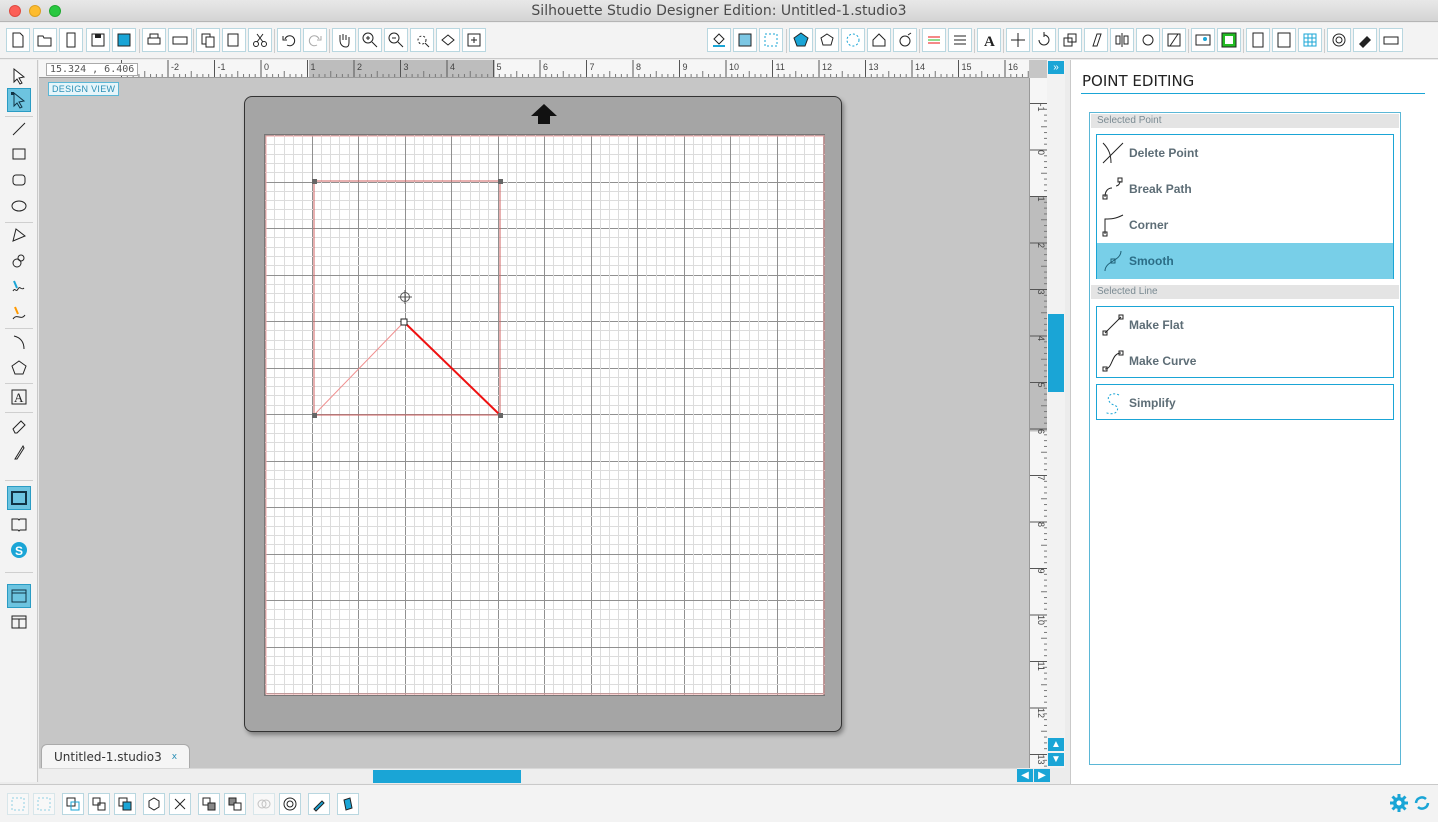  What do you see at coordinates (1365, 40) in the screenshot?
I see `send-button` at bounding box center [1365, 40].